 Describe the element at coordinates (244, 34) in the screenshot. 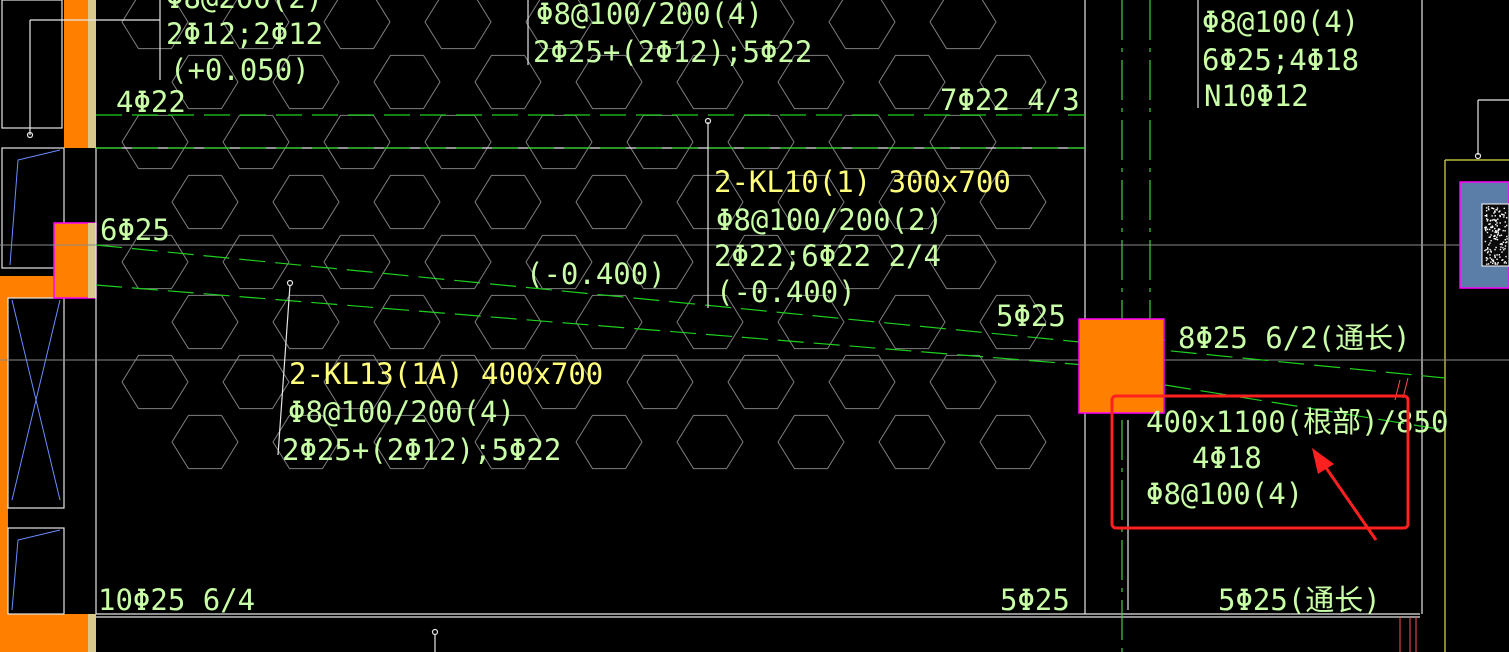

I see `label-top-left-2: 2Φ12;2Φ12` at that location.